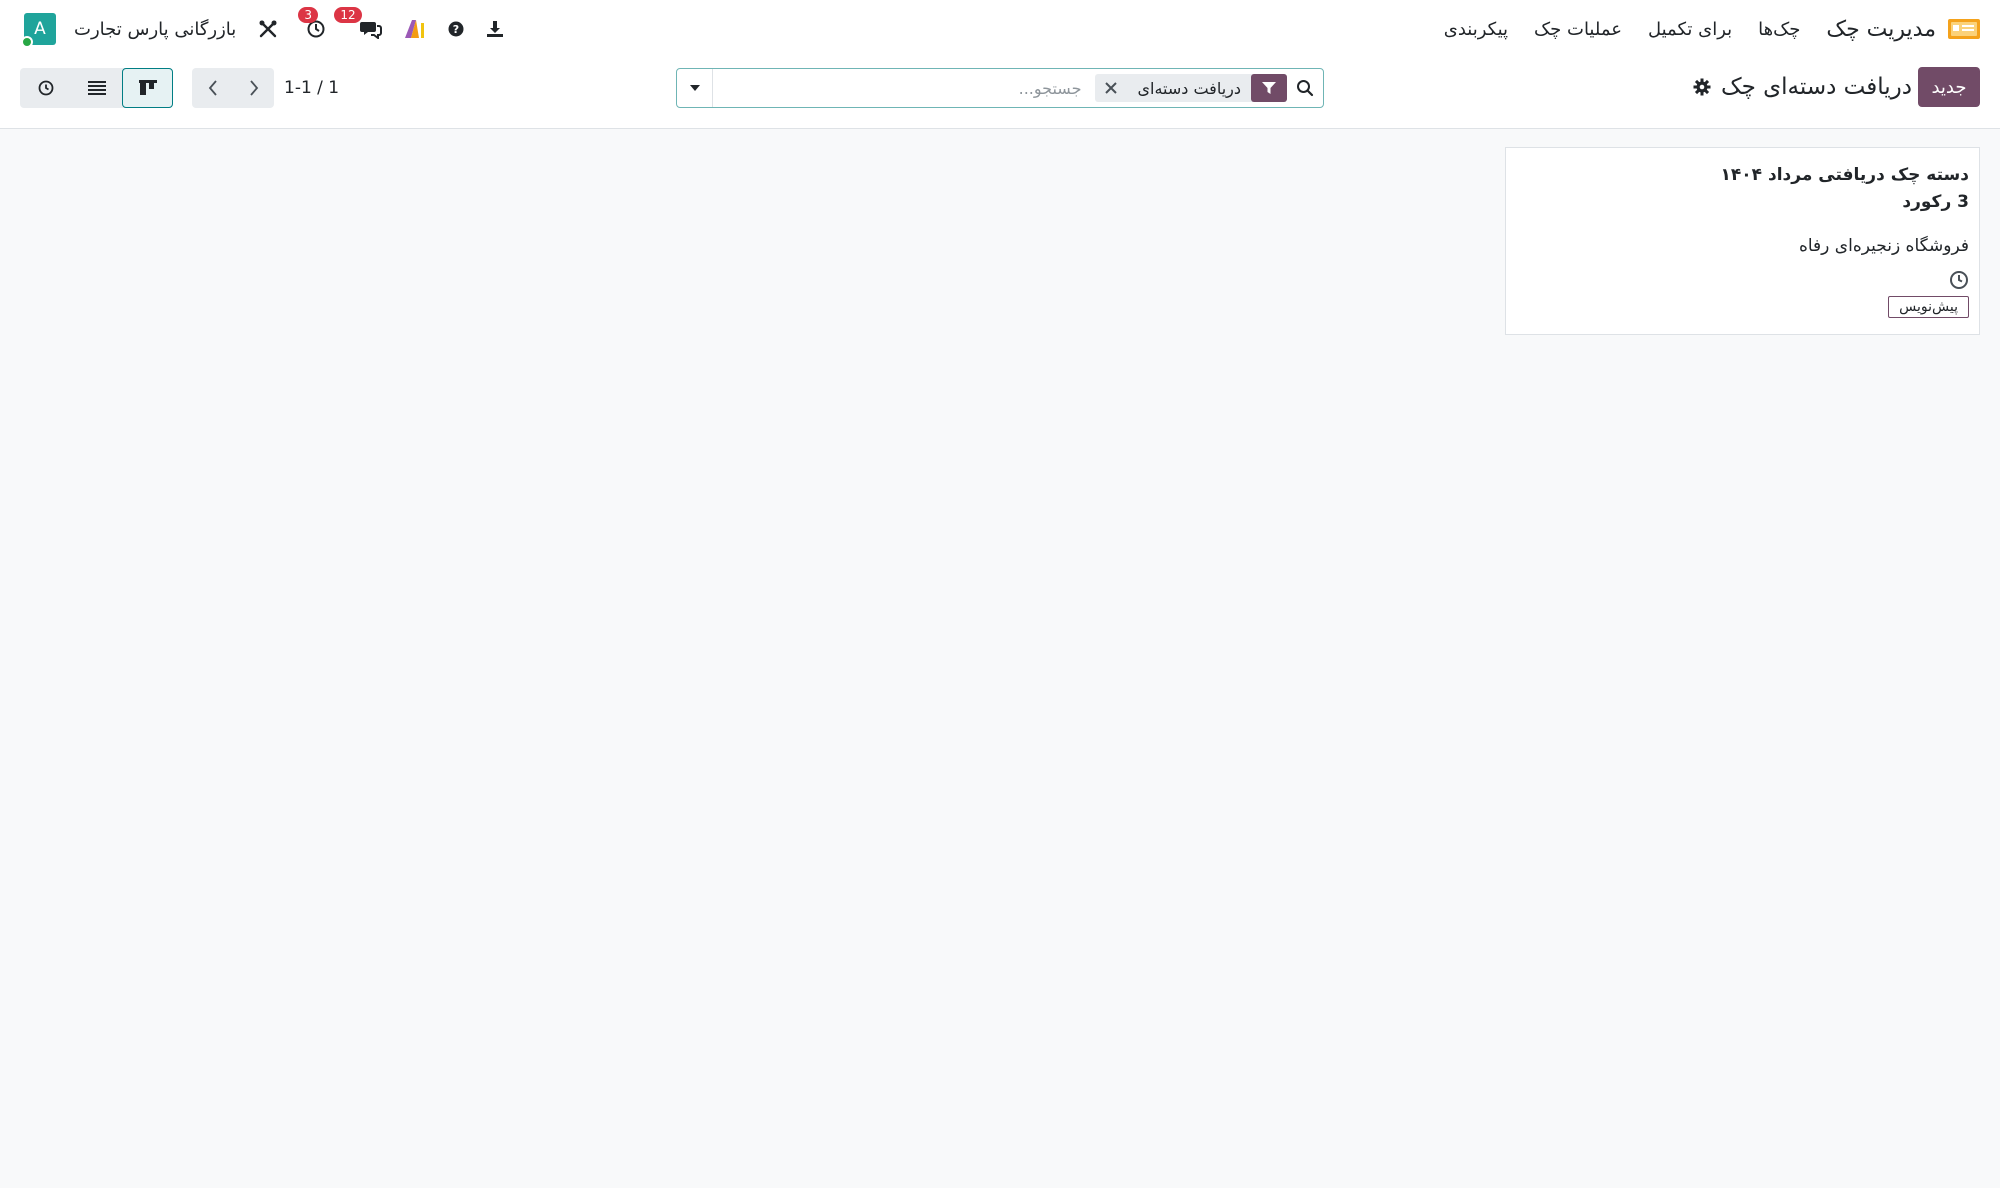 This screenshot has width=2000, height=1188. I want to click on filter-icon, so click(1269, 88).